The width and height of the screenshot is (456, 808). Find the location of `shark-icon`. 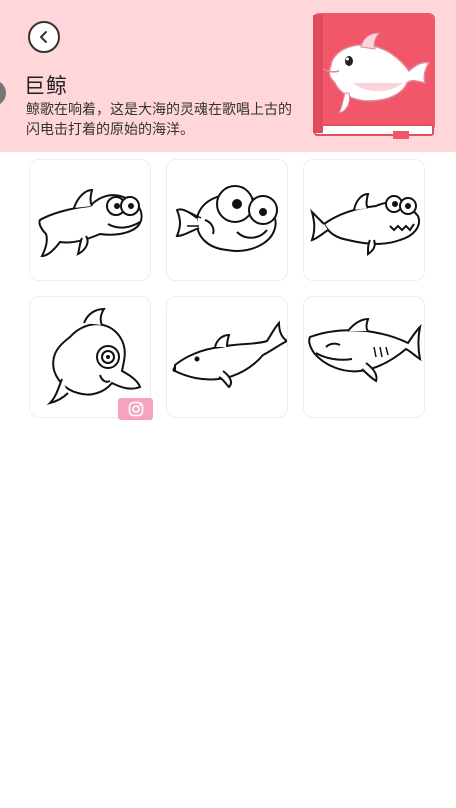

shark-icon is located at coordinates (90, 223).